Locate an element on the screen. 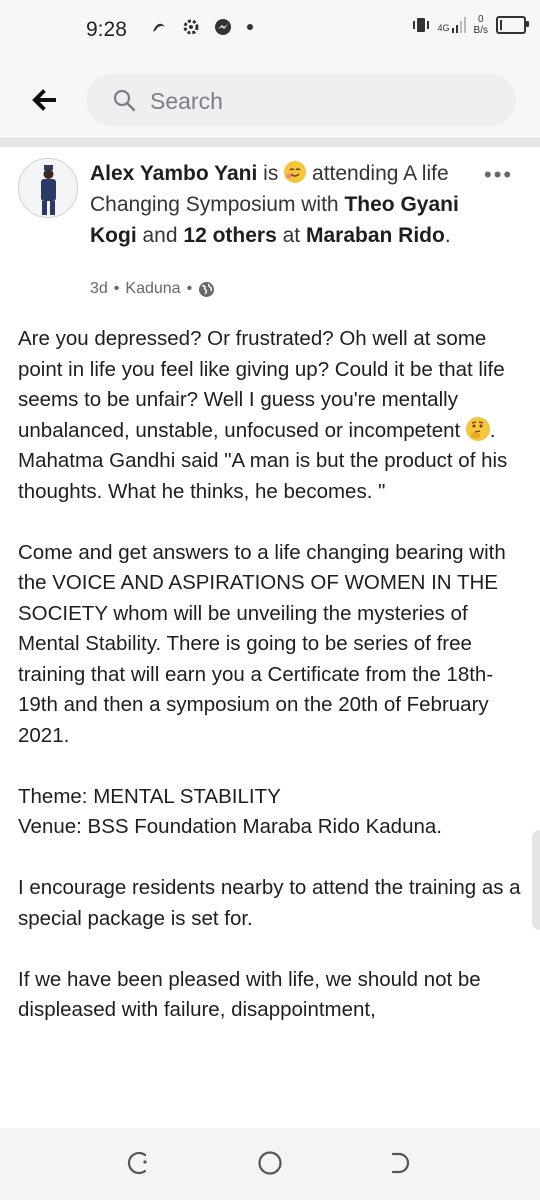  author-name: Alex Yambo Yani is located at coordinates (173, 173).